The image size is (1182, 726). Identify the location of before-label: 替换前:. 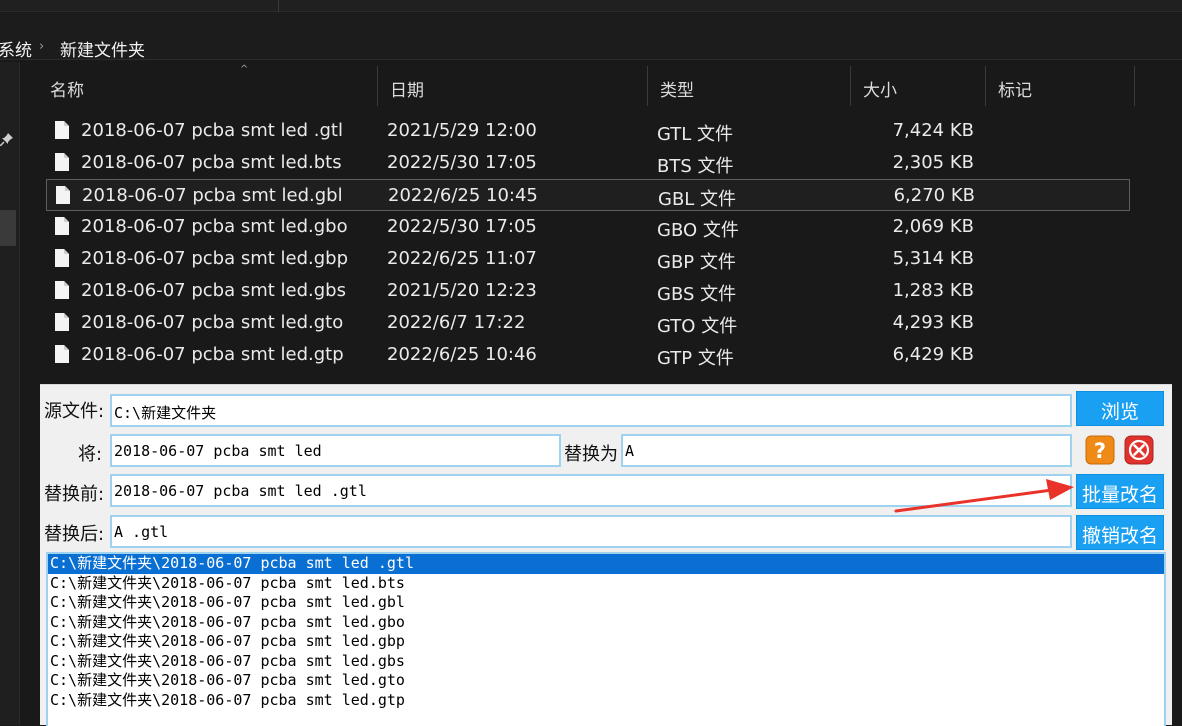
(74, 494).